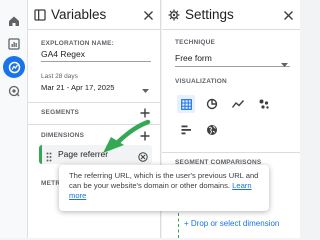 The height and width of the screenshot is (240, 320). Describe the element at coordinates (78, 87) in the screenshot. I see `date-range: Mar 21 - Apr 17, 2025` at that location.